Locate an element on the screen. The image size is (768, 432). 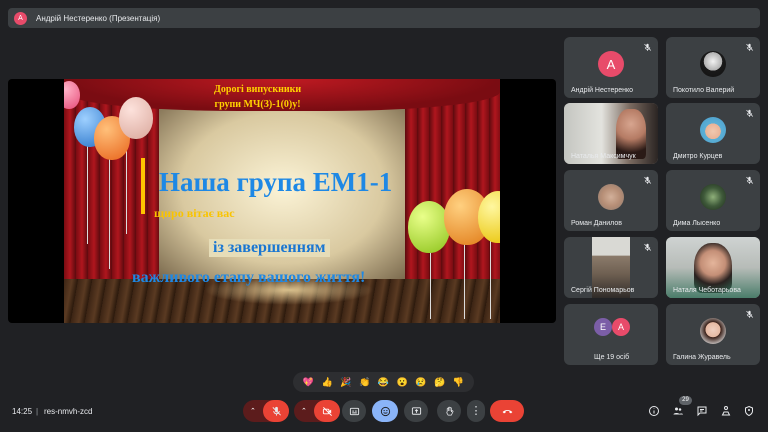
participant-tile: Дима Лысенко is located at coordinates (713, 200).